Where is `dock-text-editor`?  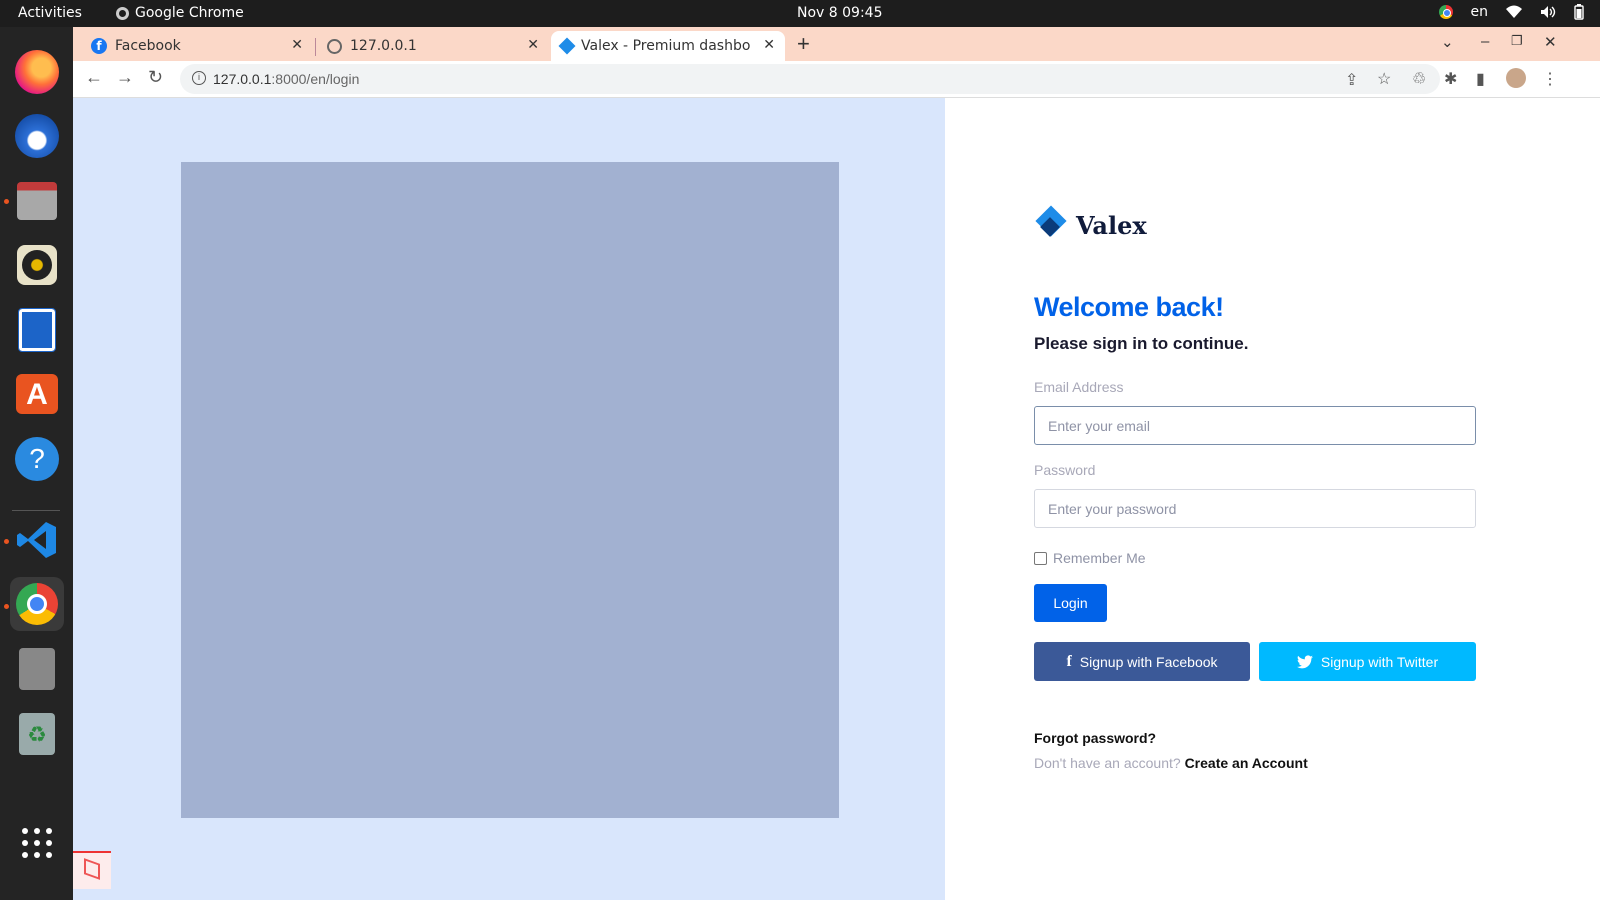 dock-text-editor is located at coordinates (37, 669).